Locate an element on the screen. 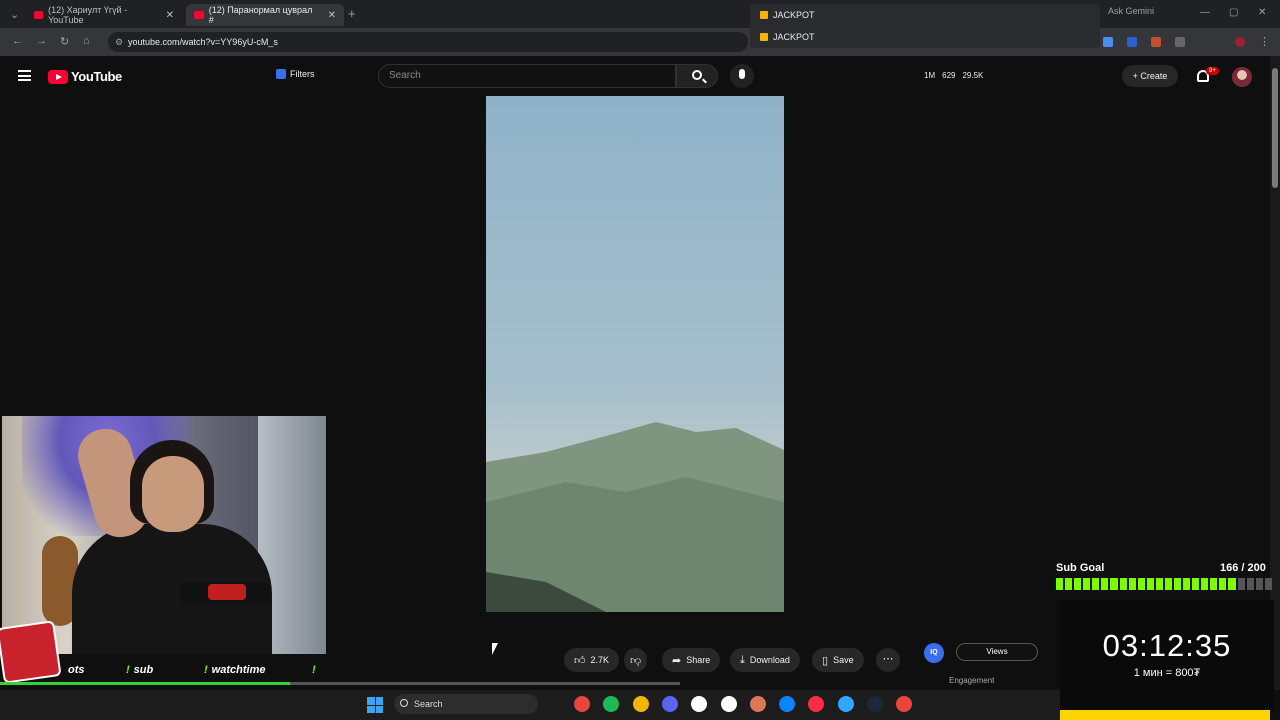 The width and height of the screenshot is (1280, 720). hamburger-menu-icon is located at coordinates (24, 75).